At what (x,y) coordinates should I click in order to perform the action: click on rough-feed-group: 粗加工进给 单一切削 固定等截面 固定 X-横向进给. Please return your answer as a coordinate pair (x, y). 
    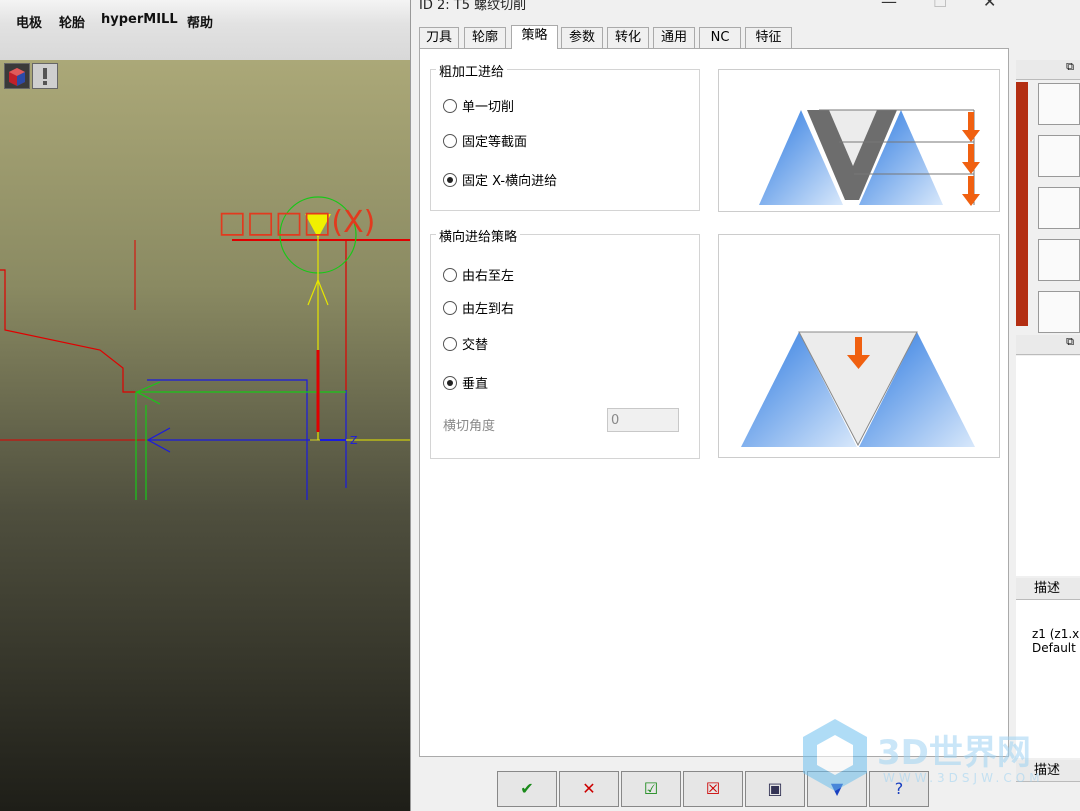
    Looking at the image, I should click on (565, 136).